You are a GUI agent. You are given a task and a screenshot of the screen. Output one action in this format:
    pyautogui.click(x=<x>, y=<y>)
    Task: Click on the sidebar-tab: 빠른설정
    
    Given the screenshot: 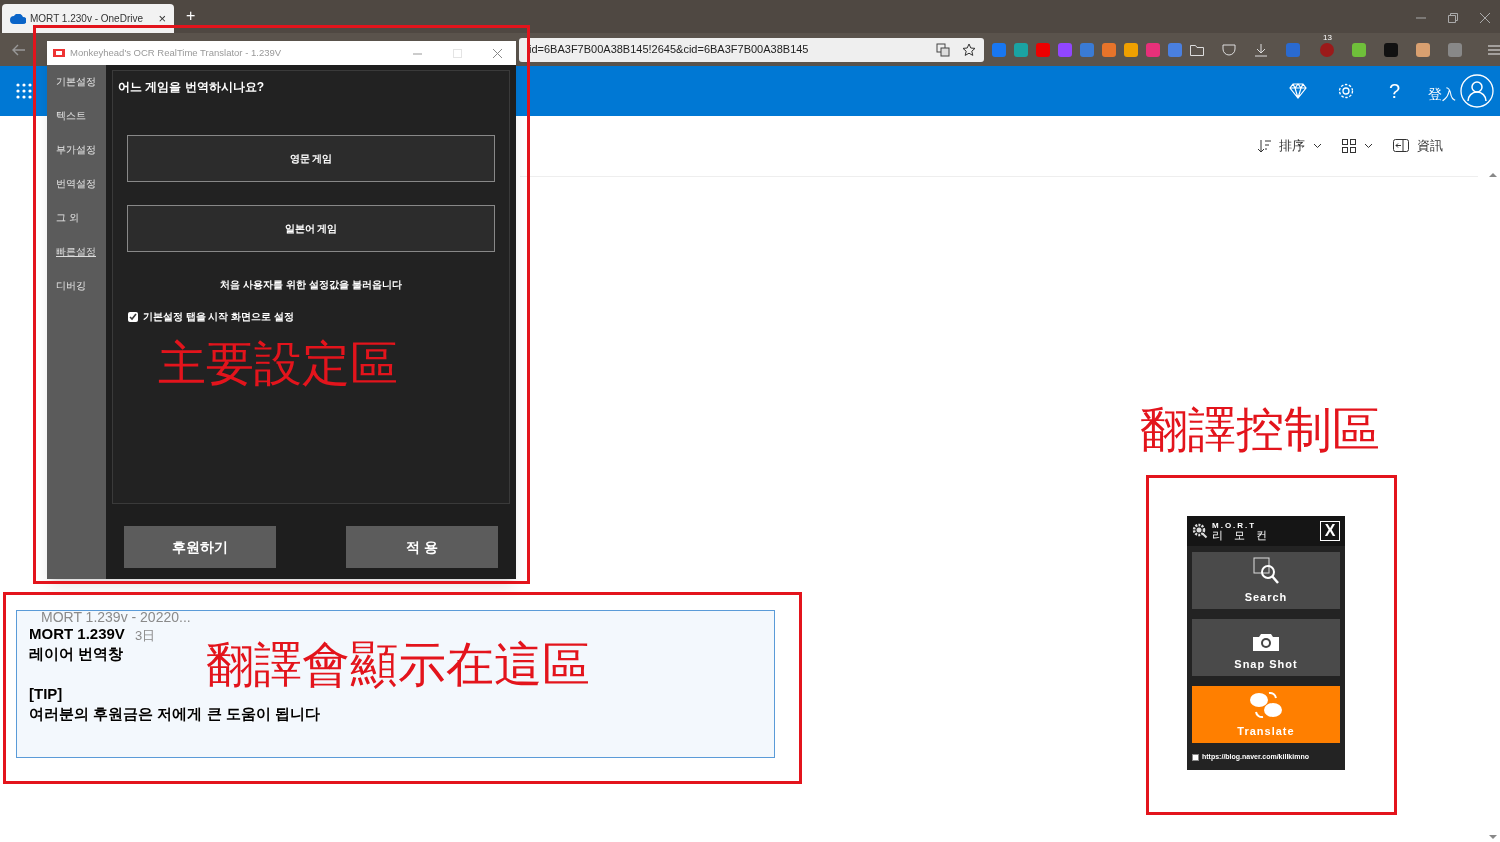 What is the action you would take?
    pyautogui.click(x=76, y=251)
    